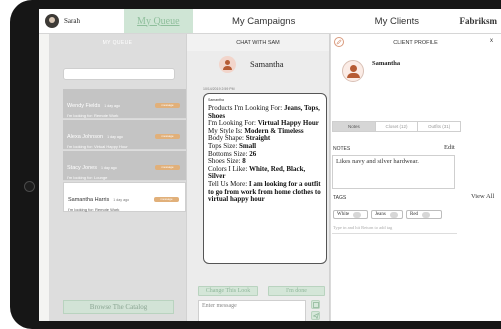  What do you see at coordinates (296, 291) in the screenshot?
I see `done-button: I'm done` at bounding box center [296, 291].